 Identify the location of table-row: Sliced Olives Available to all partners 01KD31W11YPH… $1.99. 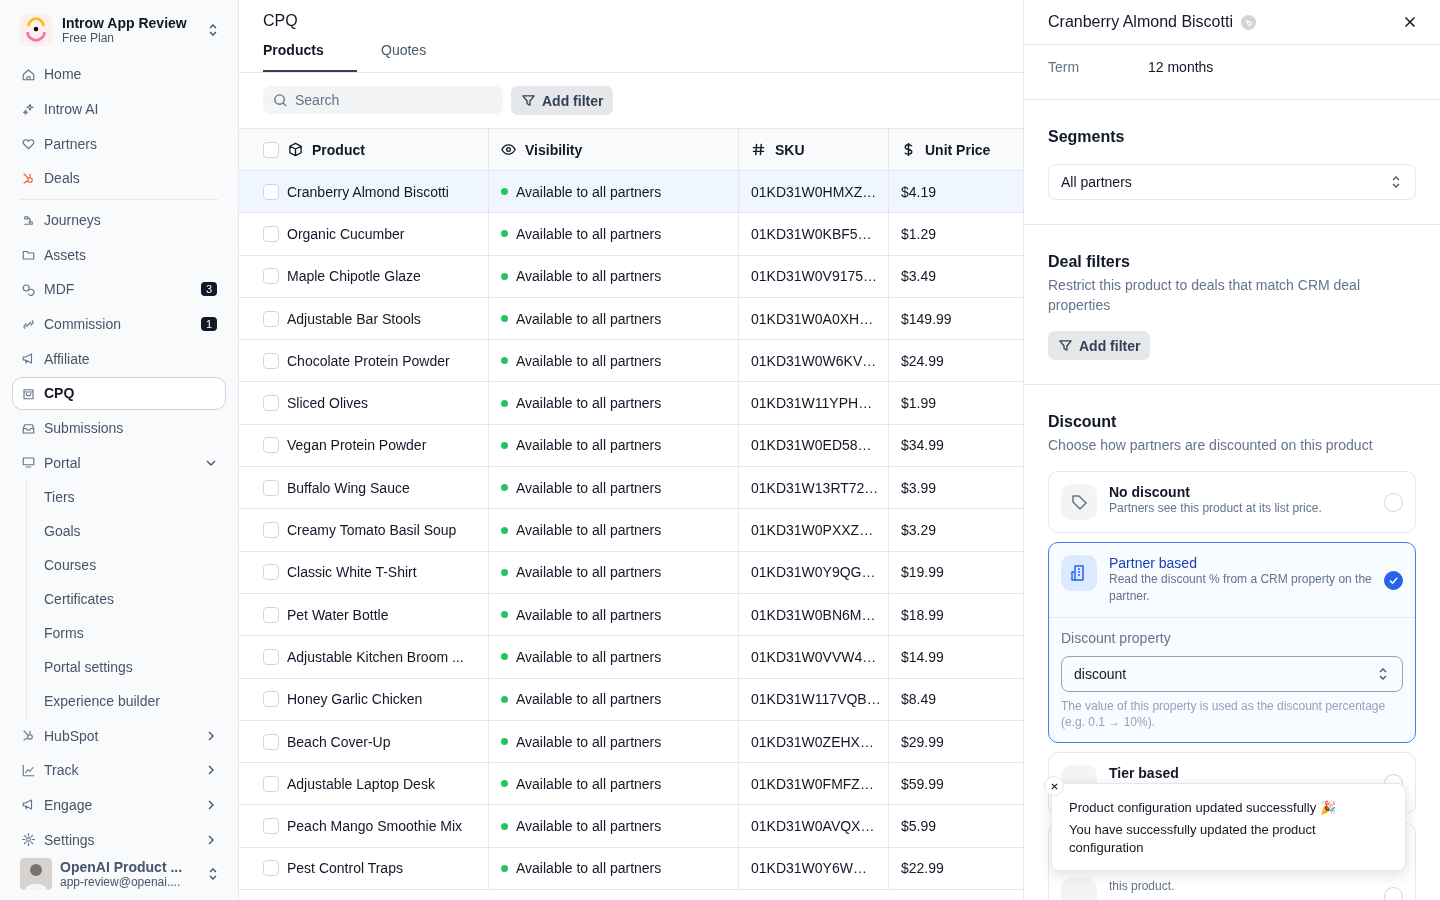
(631, 403).